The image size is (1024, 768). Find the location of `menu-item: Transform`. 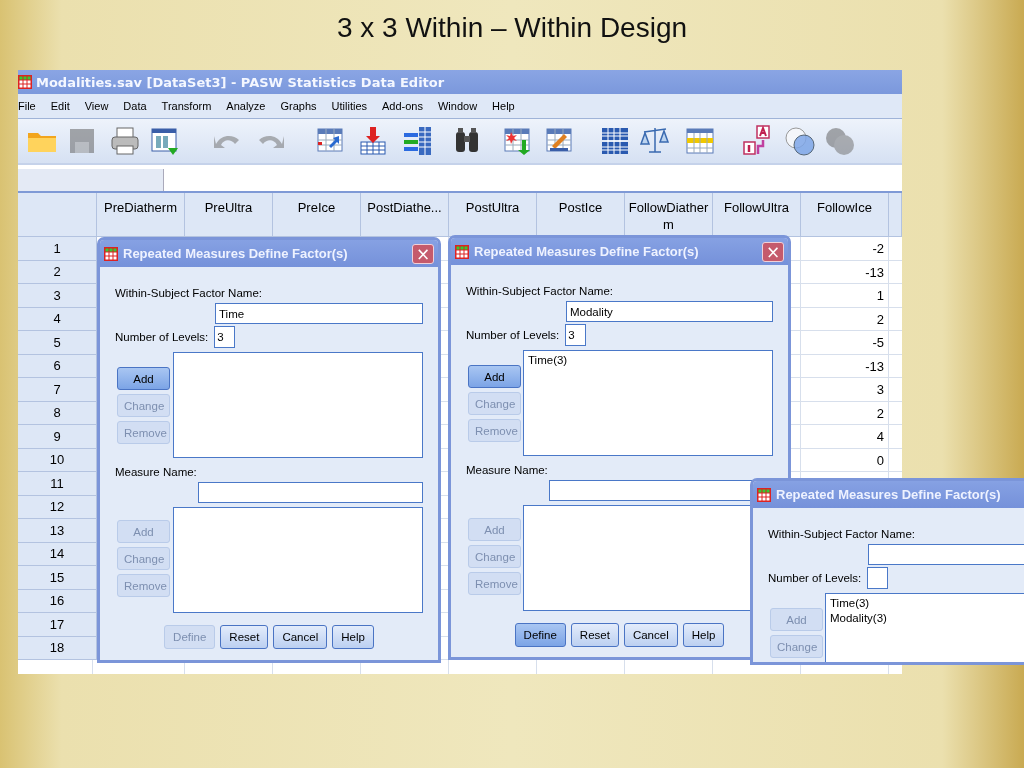

menu-item: Transform is located at coordinates (186, 106).